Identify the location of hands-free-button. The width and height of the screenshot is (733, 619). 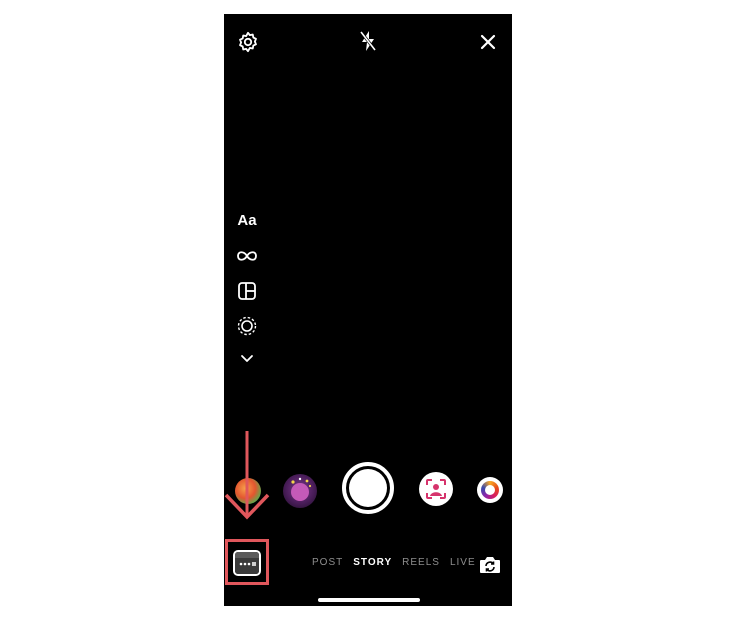
(247, 326).